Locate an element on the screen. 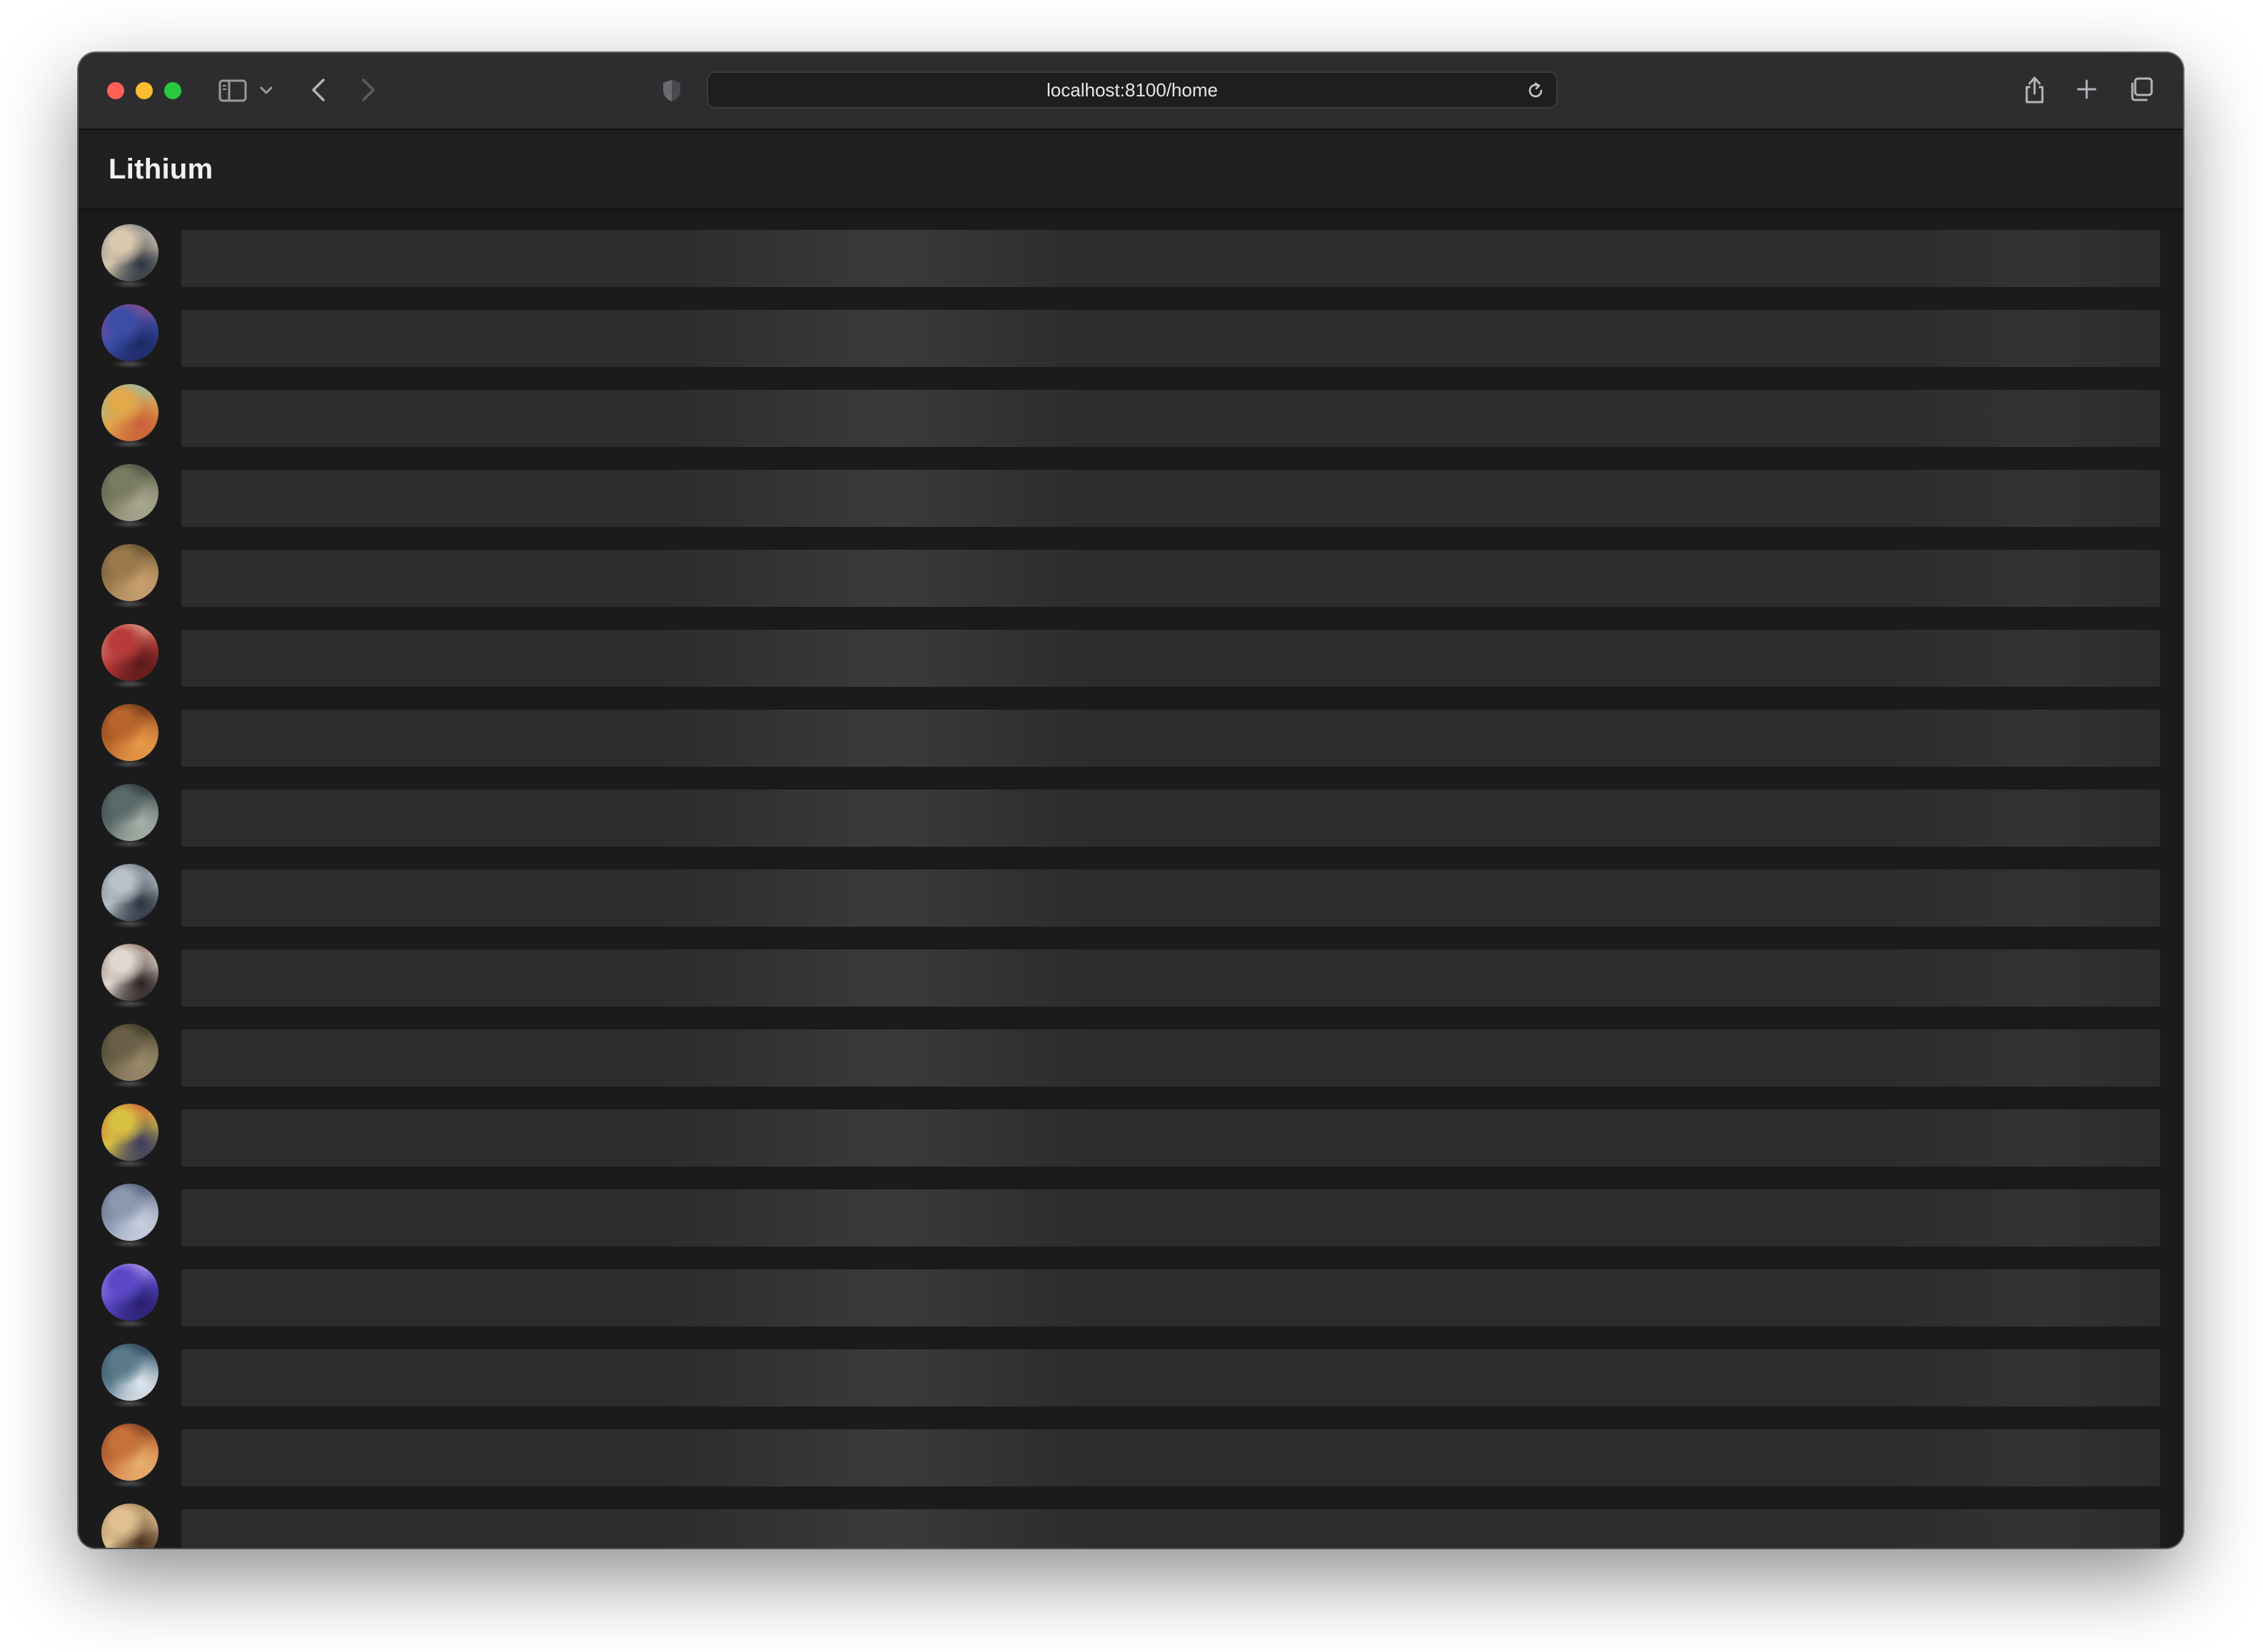 This screenshot has width=2263, height=1652. sidebar-icon is located at coordinates (232, 90).